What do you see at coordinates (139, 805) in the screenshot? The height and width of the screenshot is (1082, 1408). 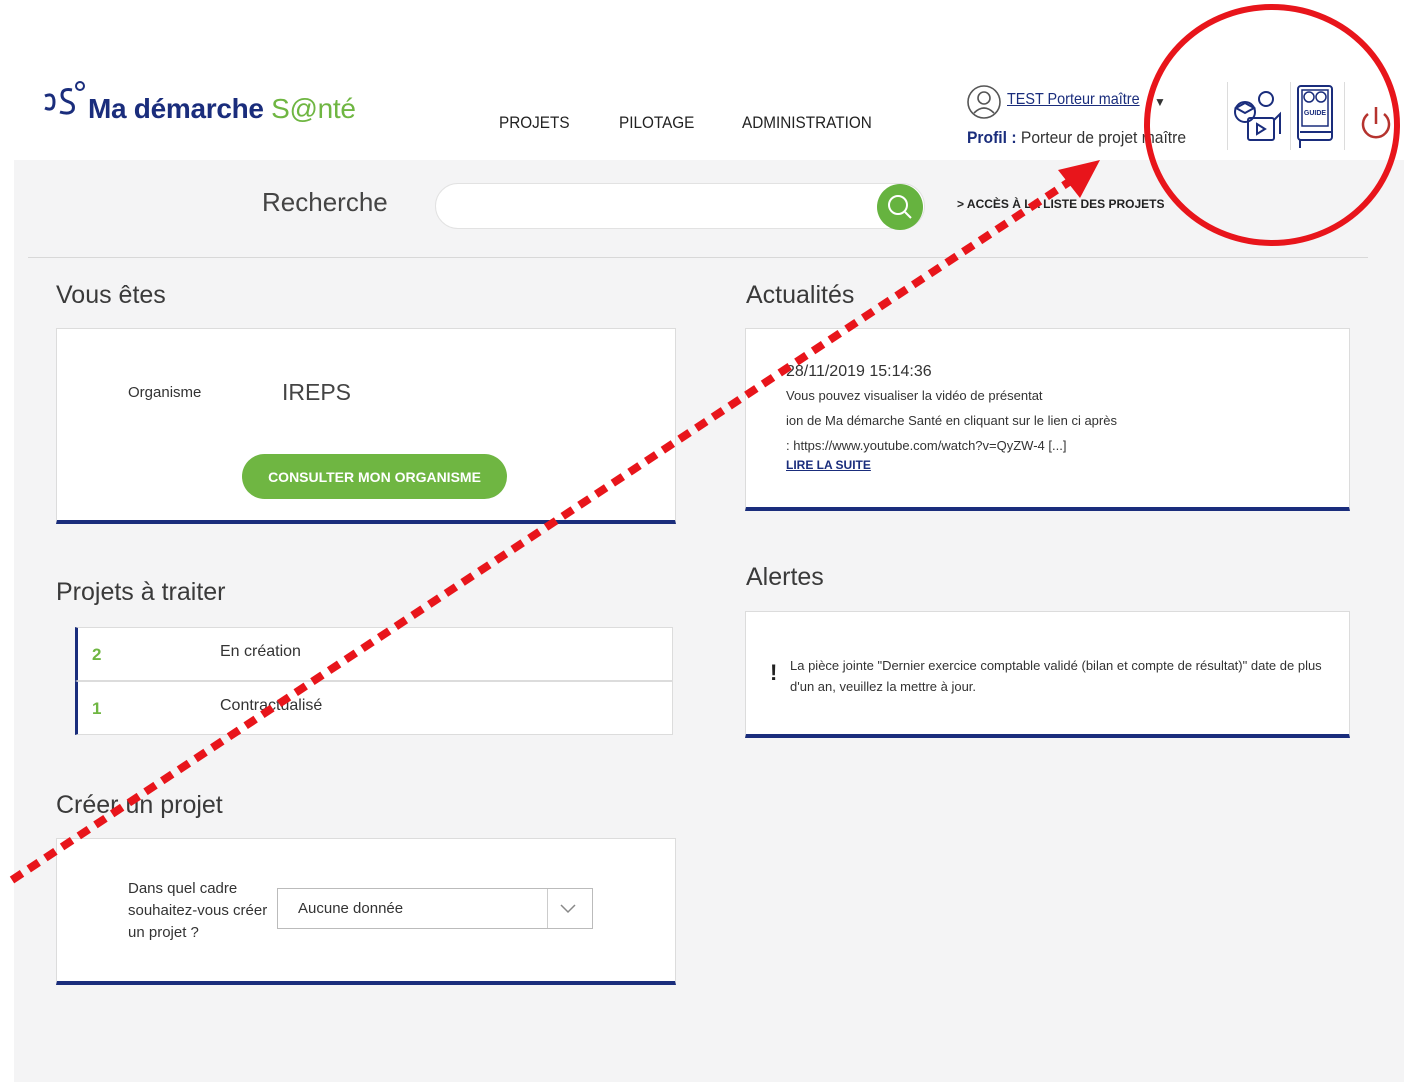 I see `section-title-creer: Créer un projet` at bounding box center [139, 805].